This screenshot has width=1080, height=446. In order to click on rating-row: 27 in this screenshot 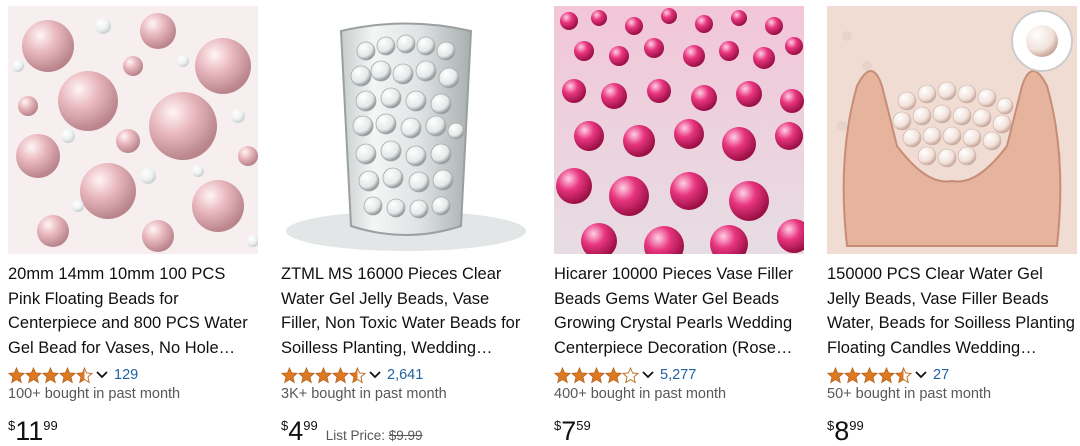, I will do `click(888, 375)`.